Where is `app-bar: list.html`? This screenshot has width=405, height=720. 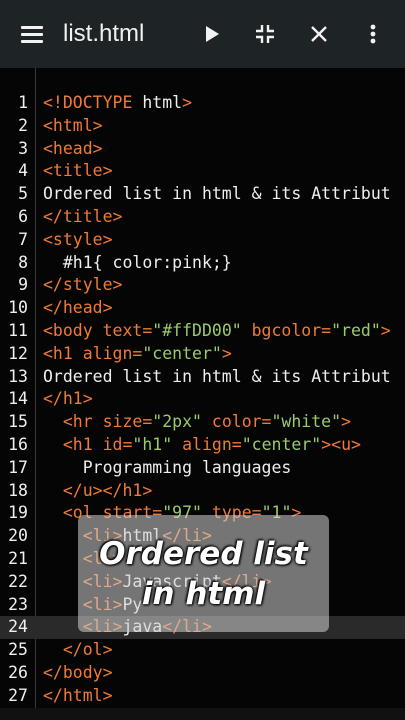
app-bar: list.html is located at coordinates (202, 34).